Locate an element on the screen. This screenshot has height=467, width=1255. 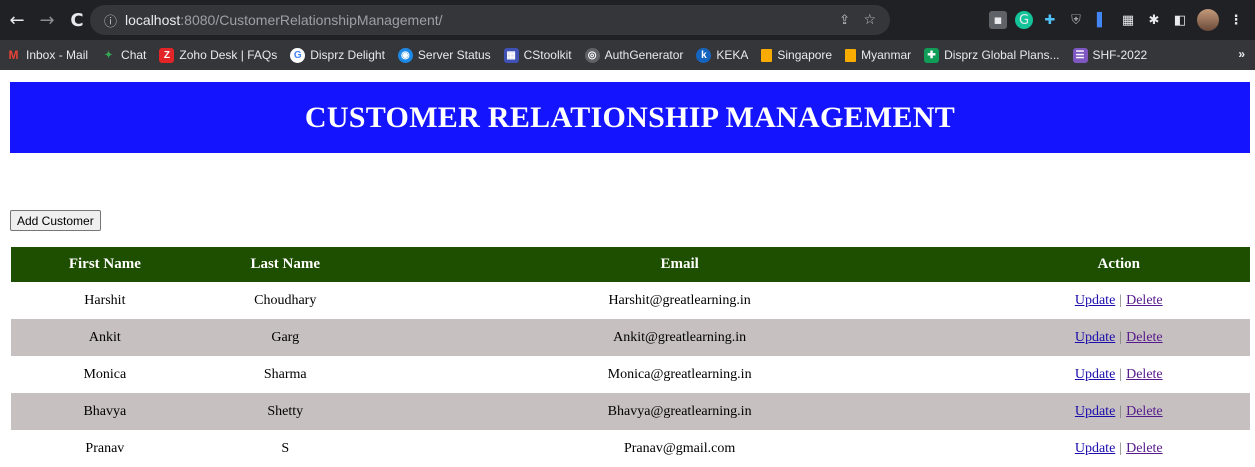
bookmarks-overflow-icon: » is located at coordinates (1241, 54).